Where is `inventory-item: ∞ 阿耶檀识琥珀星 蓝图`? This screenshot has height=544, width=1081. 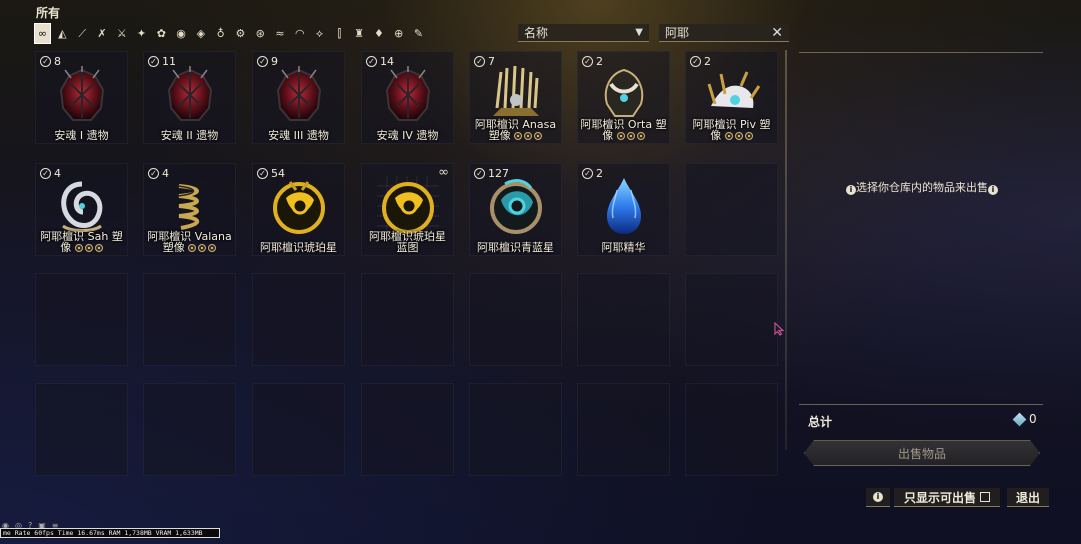
inventory-item: ∞ 阿耶檀识琥珀星 蓝图 is located at coordinates (407, 209).